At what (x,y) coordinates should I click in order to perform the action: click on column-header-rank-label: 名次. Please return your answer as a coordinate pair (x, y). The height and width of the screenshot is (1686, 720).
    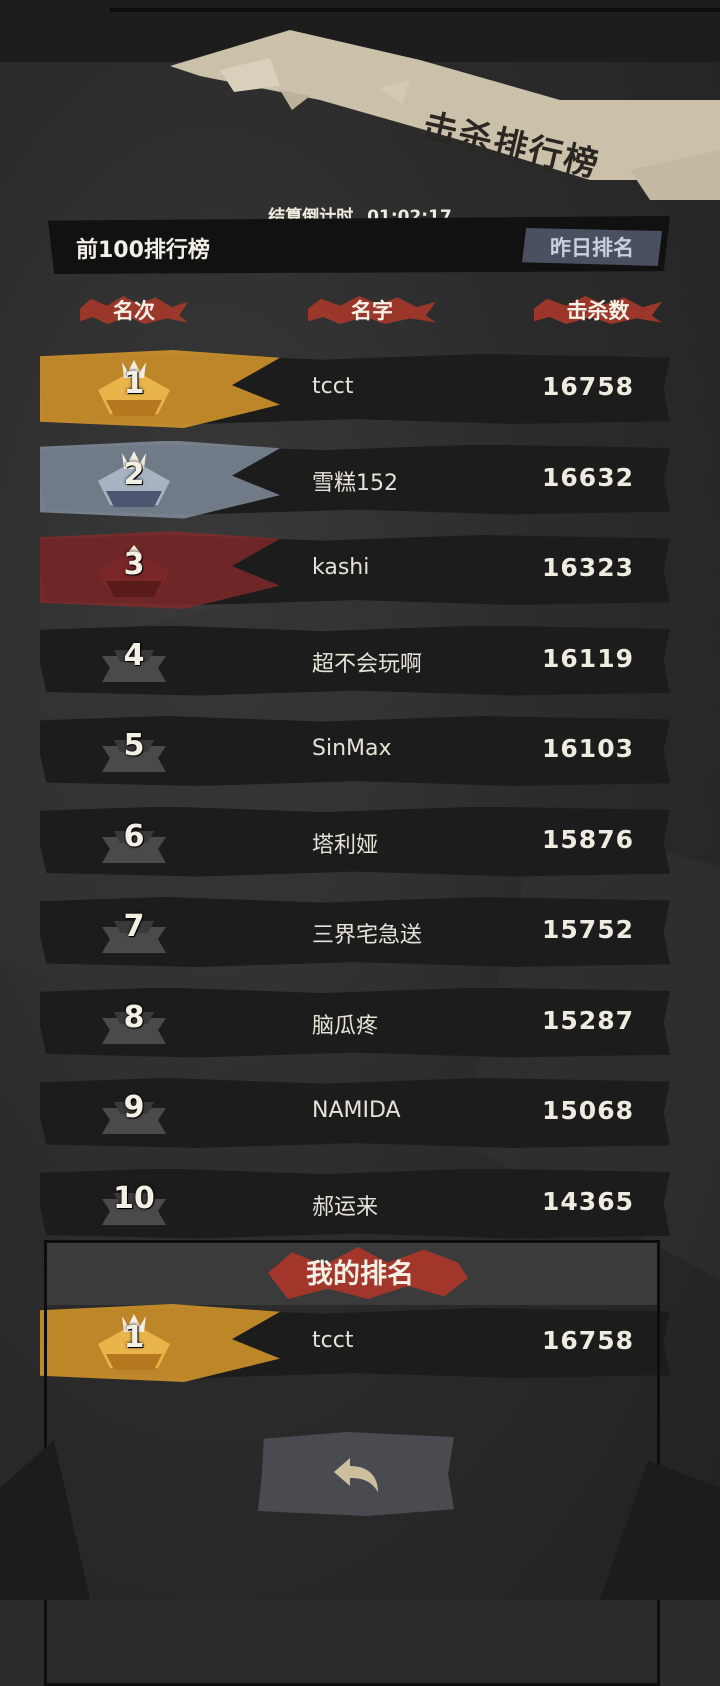
    Looking at the image, I should click on (134, 311).